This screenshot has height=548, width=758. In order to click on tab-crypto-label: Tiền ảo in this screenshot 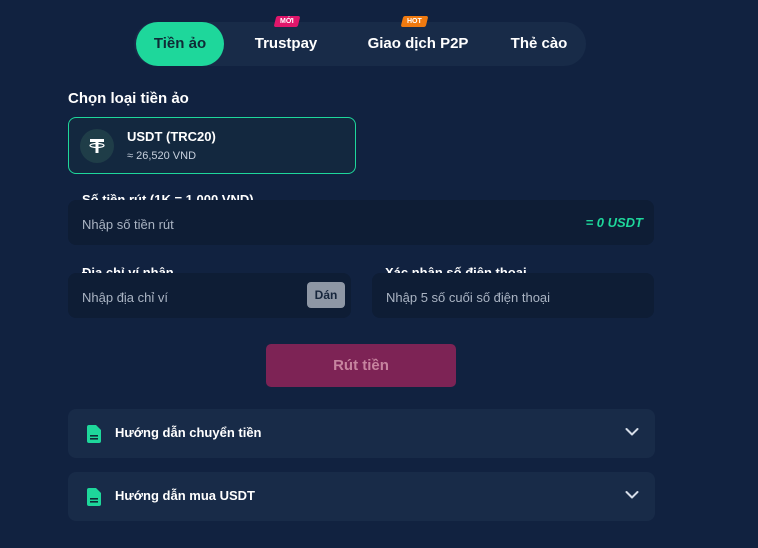, I will do `click(180, 43)`.